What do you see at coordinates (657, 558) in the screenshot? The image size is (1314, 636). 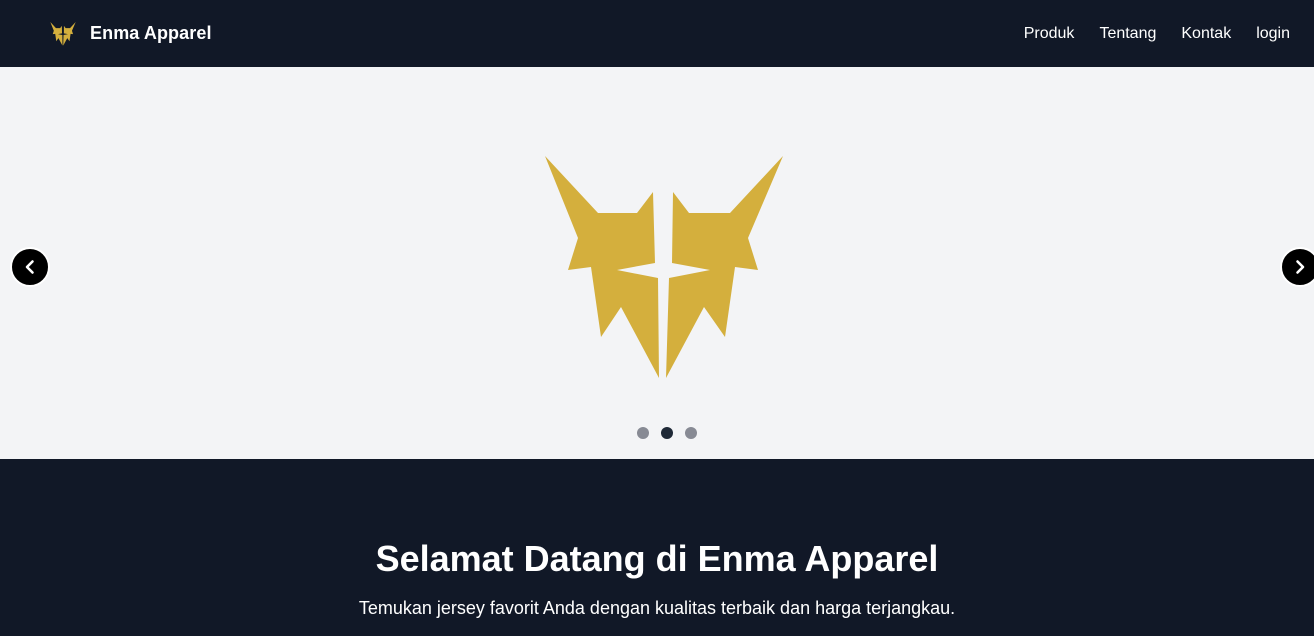 I see `welcome-title: Selamat Datang di Enma Apparel` at bounding box center [657, 558].